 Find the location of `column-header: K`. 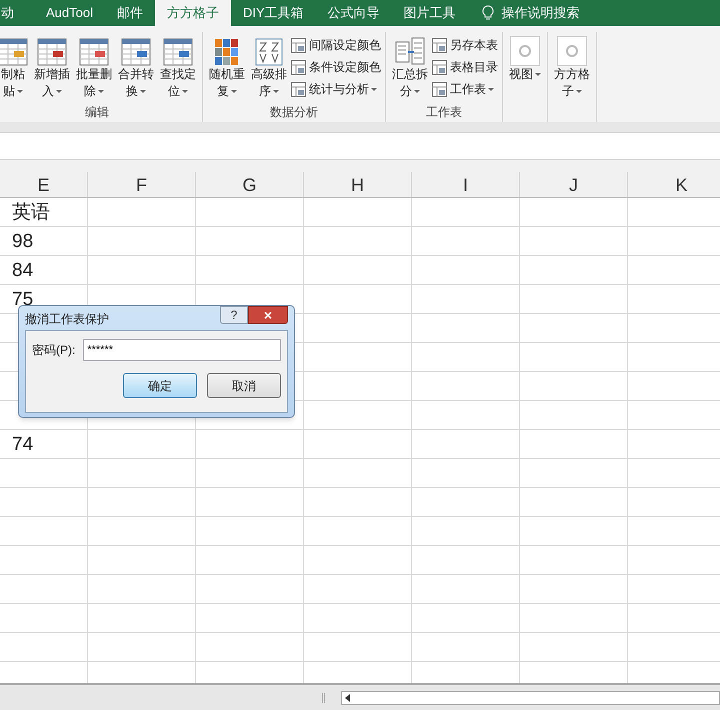

column-header: K is located at coordinates (674, 184).